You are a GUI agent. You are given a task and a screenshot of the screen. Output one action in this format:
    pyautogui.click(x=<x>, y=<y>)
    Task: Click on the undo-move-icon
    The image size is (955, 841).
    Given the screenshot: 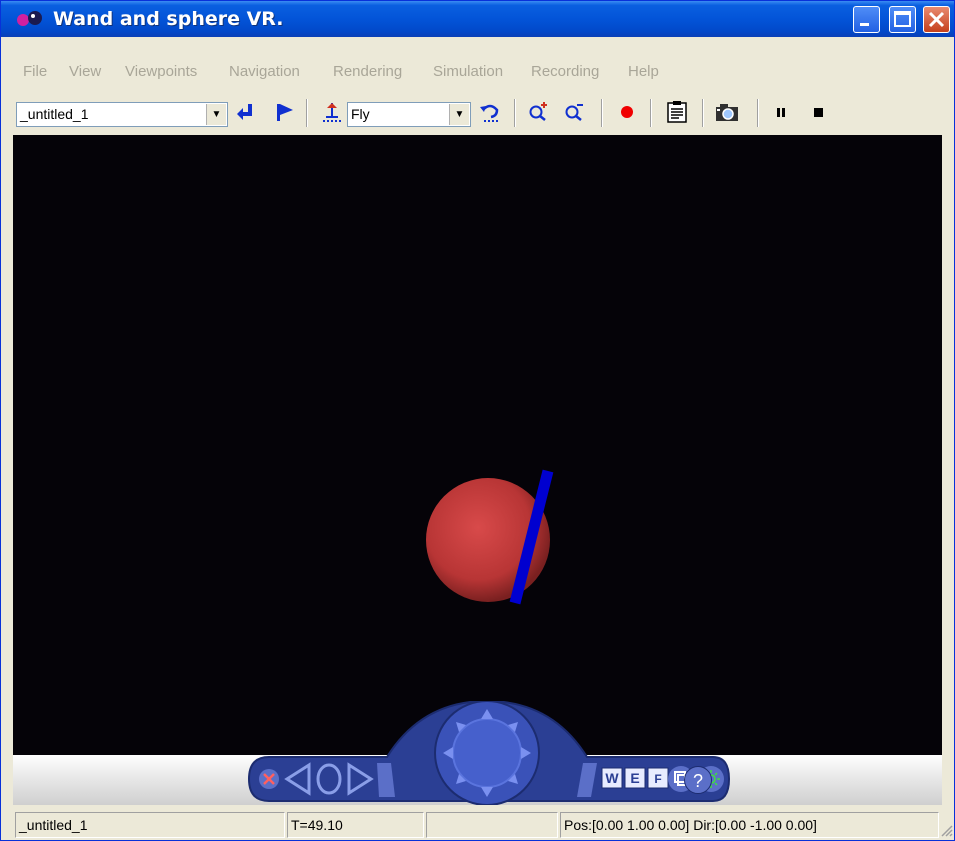 What is the action you would take?
    pyautogui.click(x=489, y=113)
    